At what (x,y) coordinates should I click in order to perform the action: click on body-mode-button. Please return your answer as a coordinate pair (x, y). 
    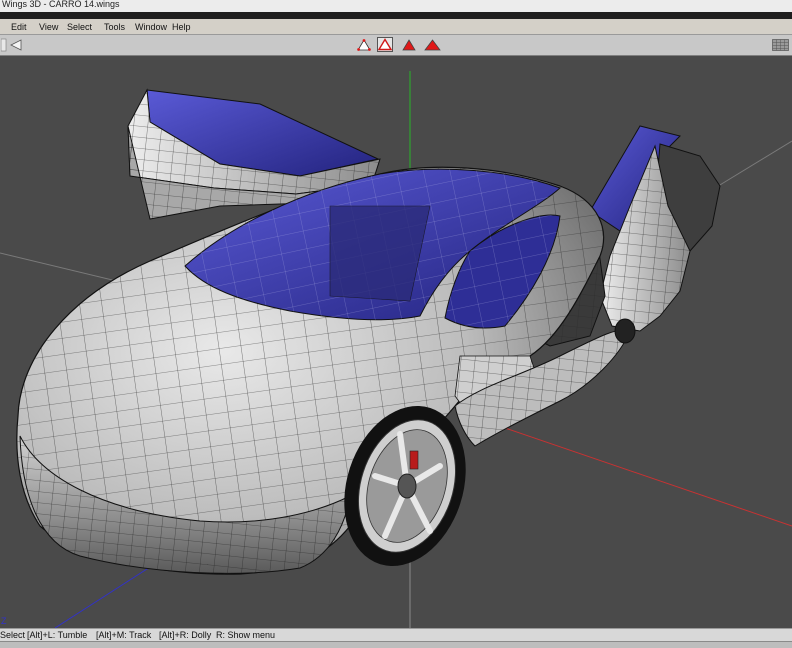
    Looking at the image, I should click on (432, 45).